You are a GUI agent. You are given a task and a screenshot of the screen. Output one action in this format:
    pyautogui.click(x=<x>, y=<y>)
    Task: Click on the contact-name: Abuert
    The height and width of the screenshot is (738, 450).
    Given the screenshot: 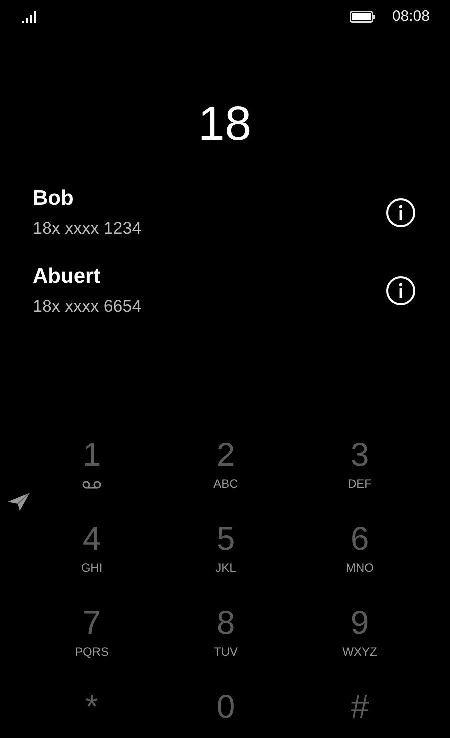 What is the action you would take?
    pyautogui.click(x=87, y=277)
    